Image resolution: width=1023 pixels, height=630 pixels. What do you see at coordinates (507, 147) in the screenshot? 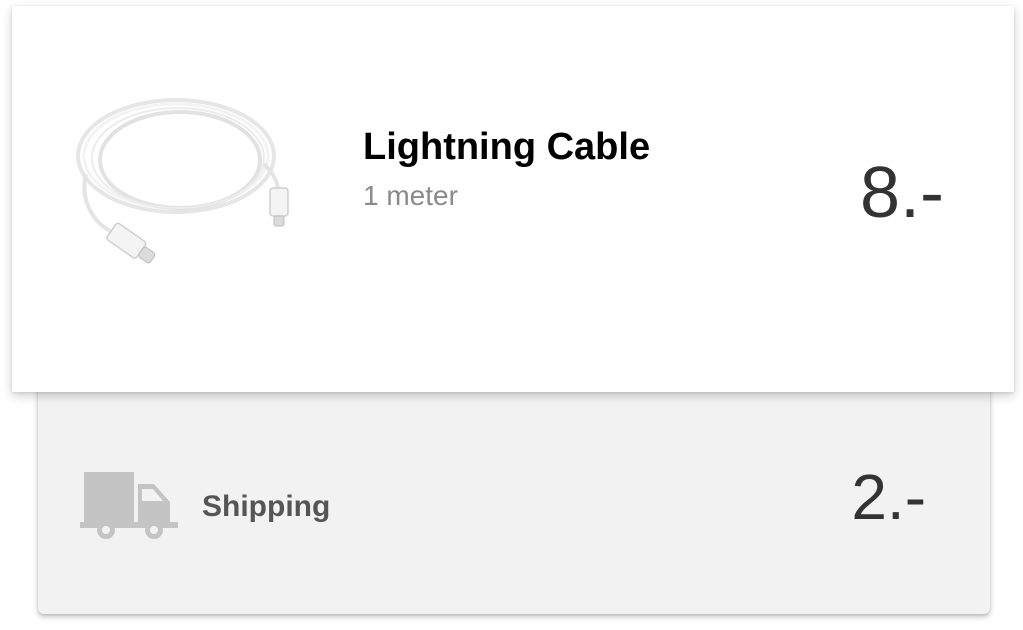
I see `product-name: Lightning Cable` at bounding box center [507, 147].